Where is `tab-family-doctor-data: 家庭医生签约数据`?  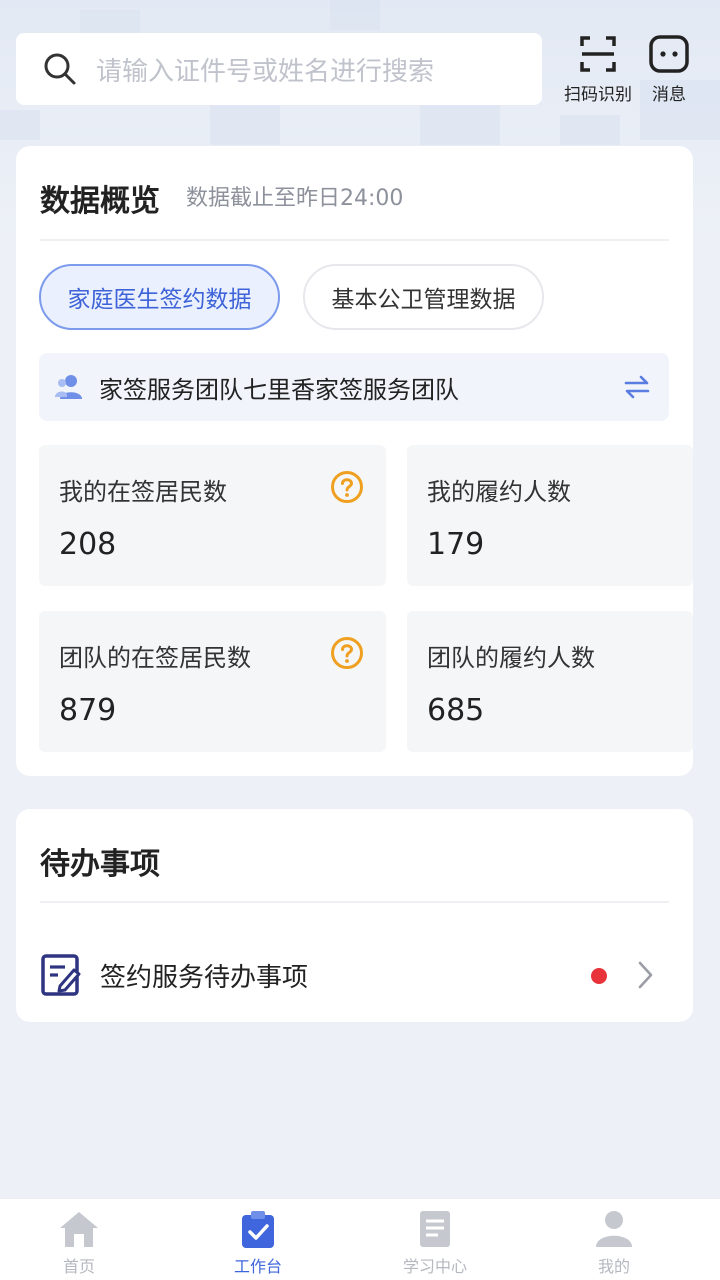
tab-family-doctor-data: 家庭医生签约数据 is located at coordinates (159, 297).